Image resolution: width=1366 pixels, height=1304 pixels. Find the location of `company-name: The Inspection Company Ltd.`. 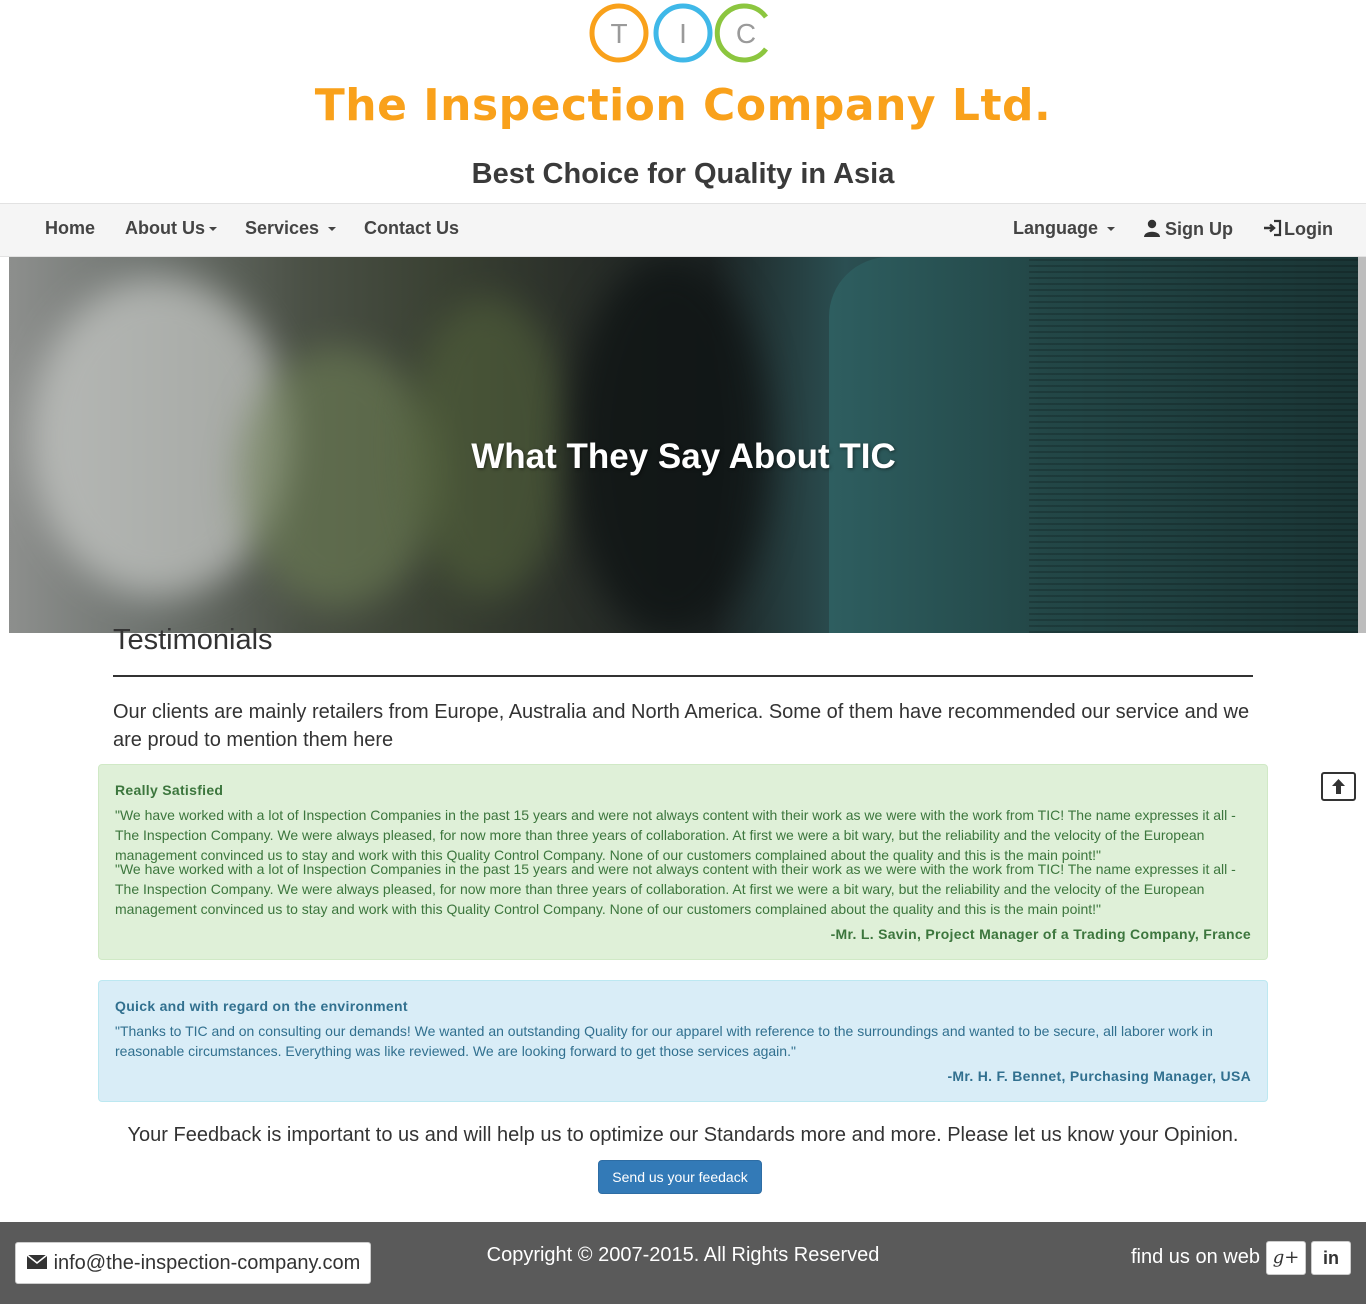

company-name: The Inspection Company Ltd. is located at coordinates (683, 105).